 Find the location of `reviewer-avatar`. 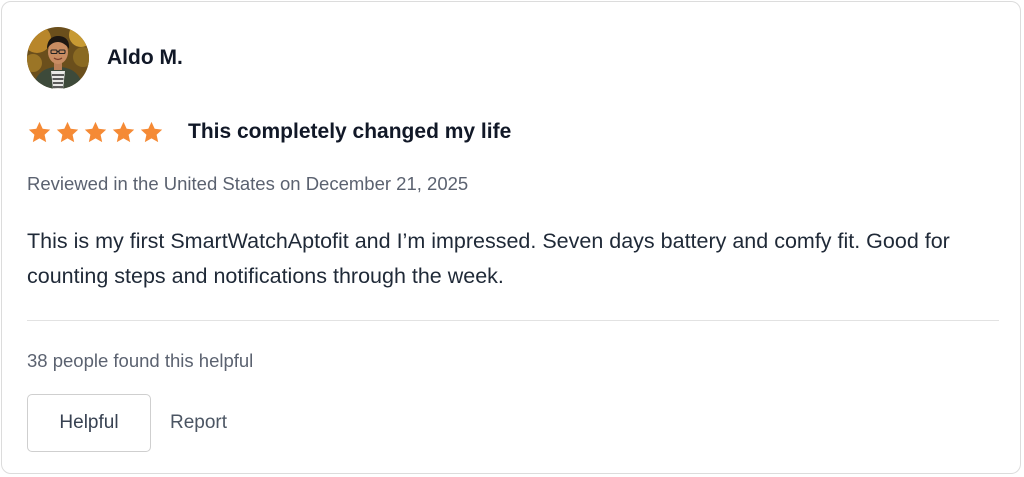

reviewer-avatar is located at coordinates (58, 58).